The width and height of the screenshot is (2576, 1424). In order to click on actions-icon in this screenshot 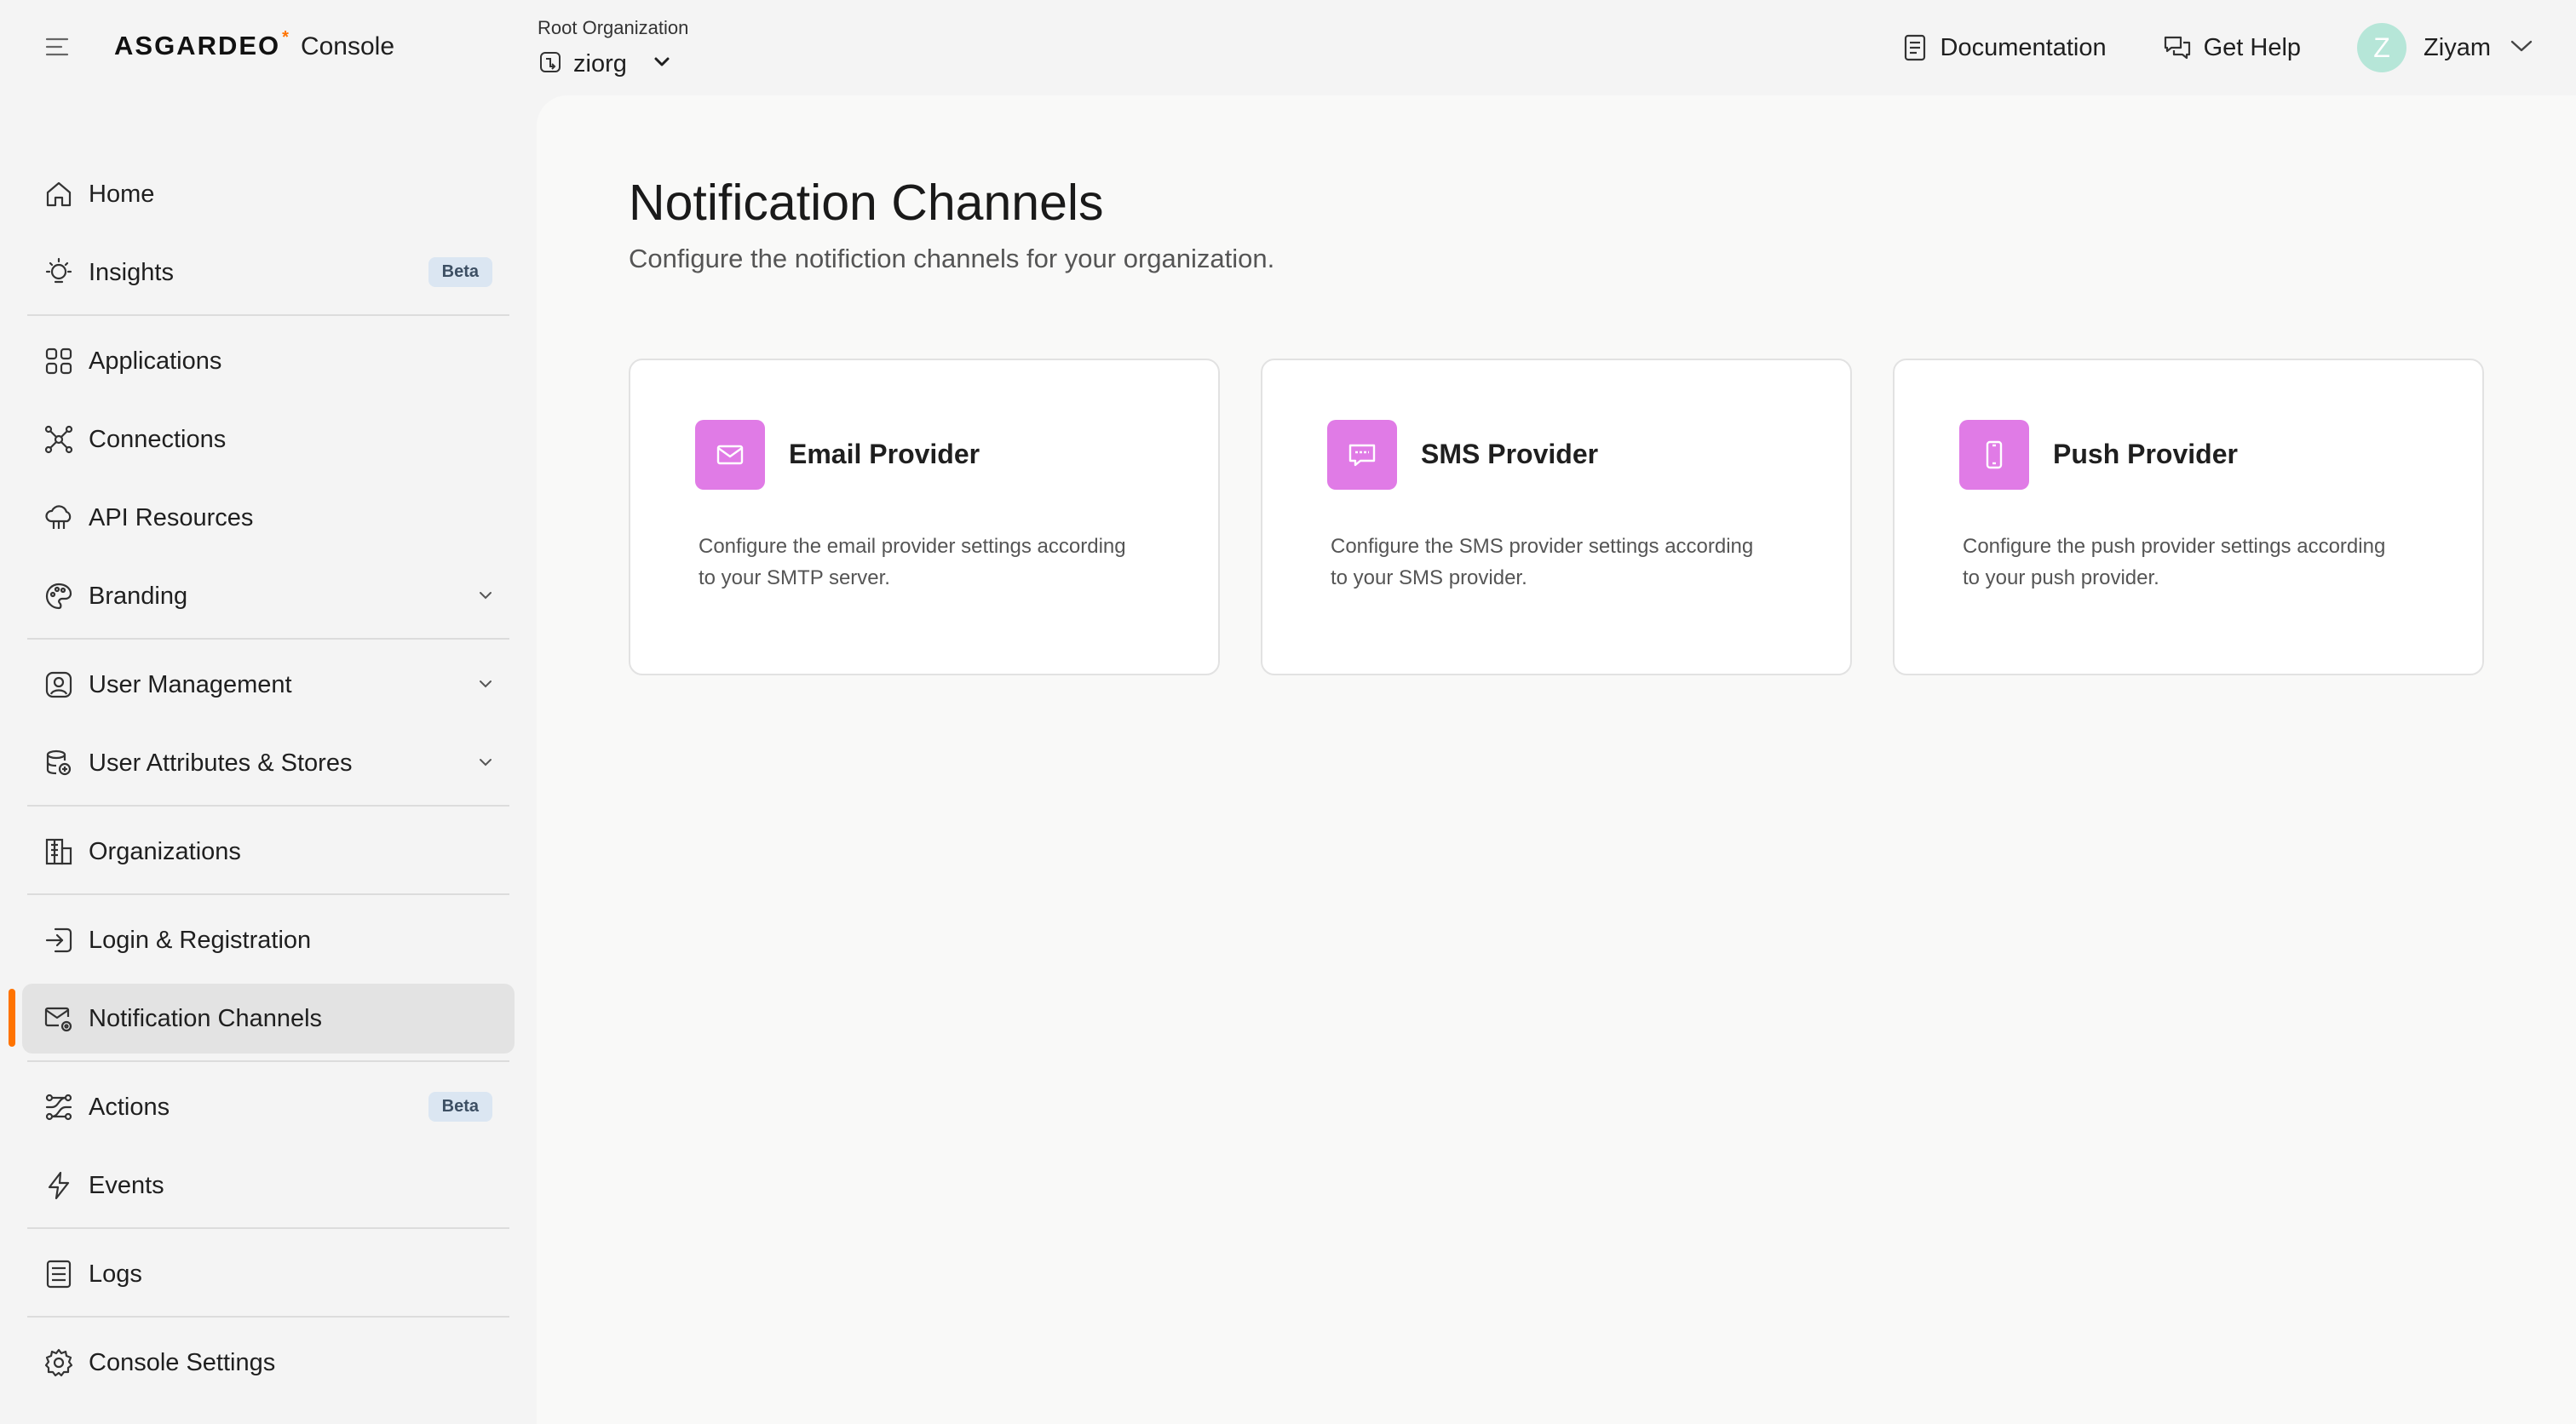, I will do `click(59, 1107)`.